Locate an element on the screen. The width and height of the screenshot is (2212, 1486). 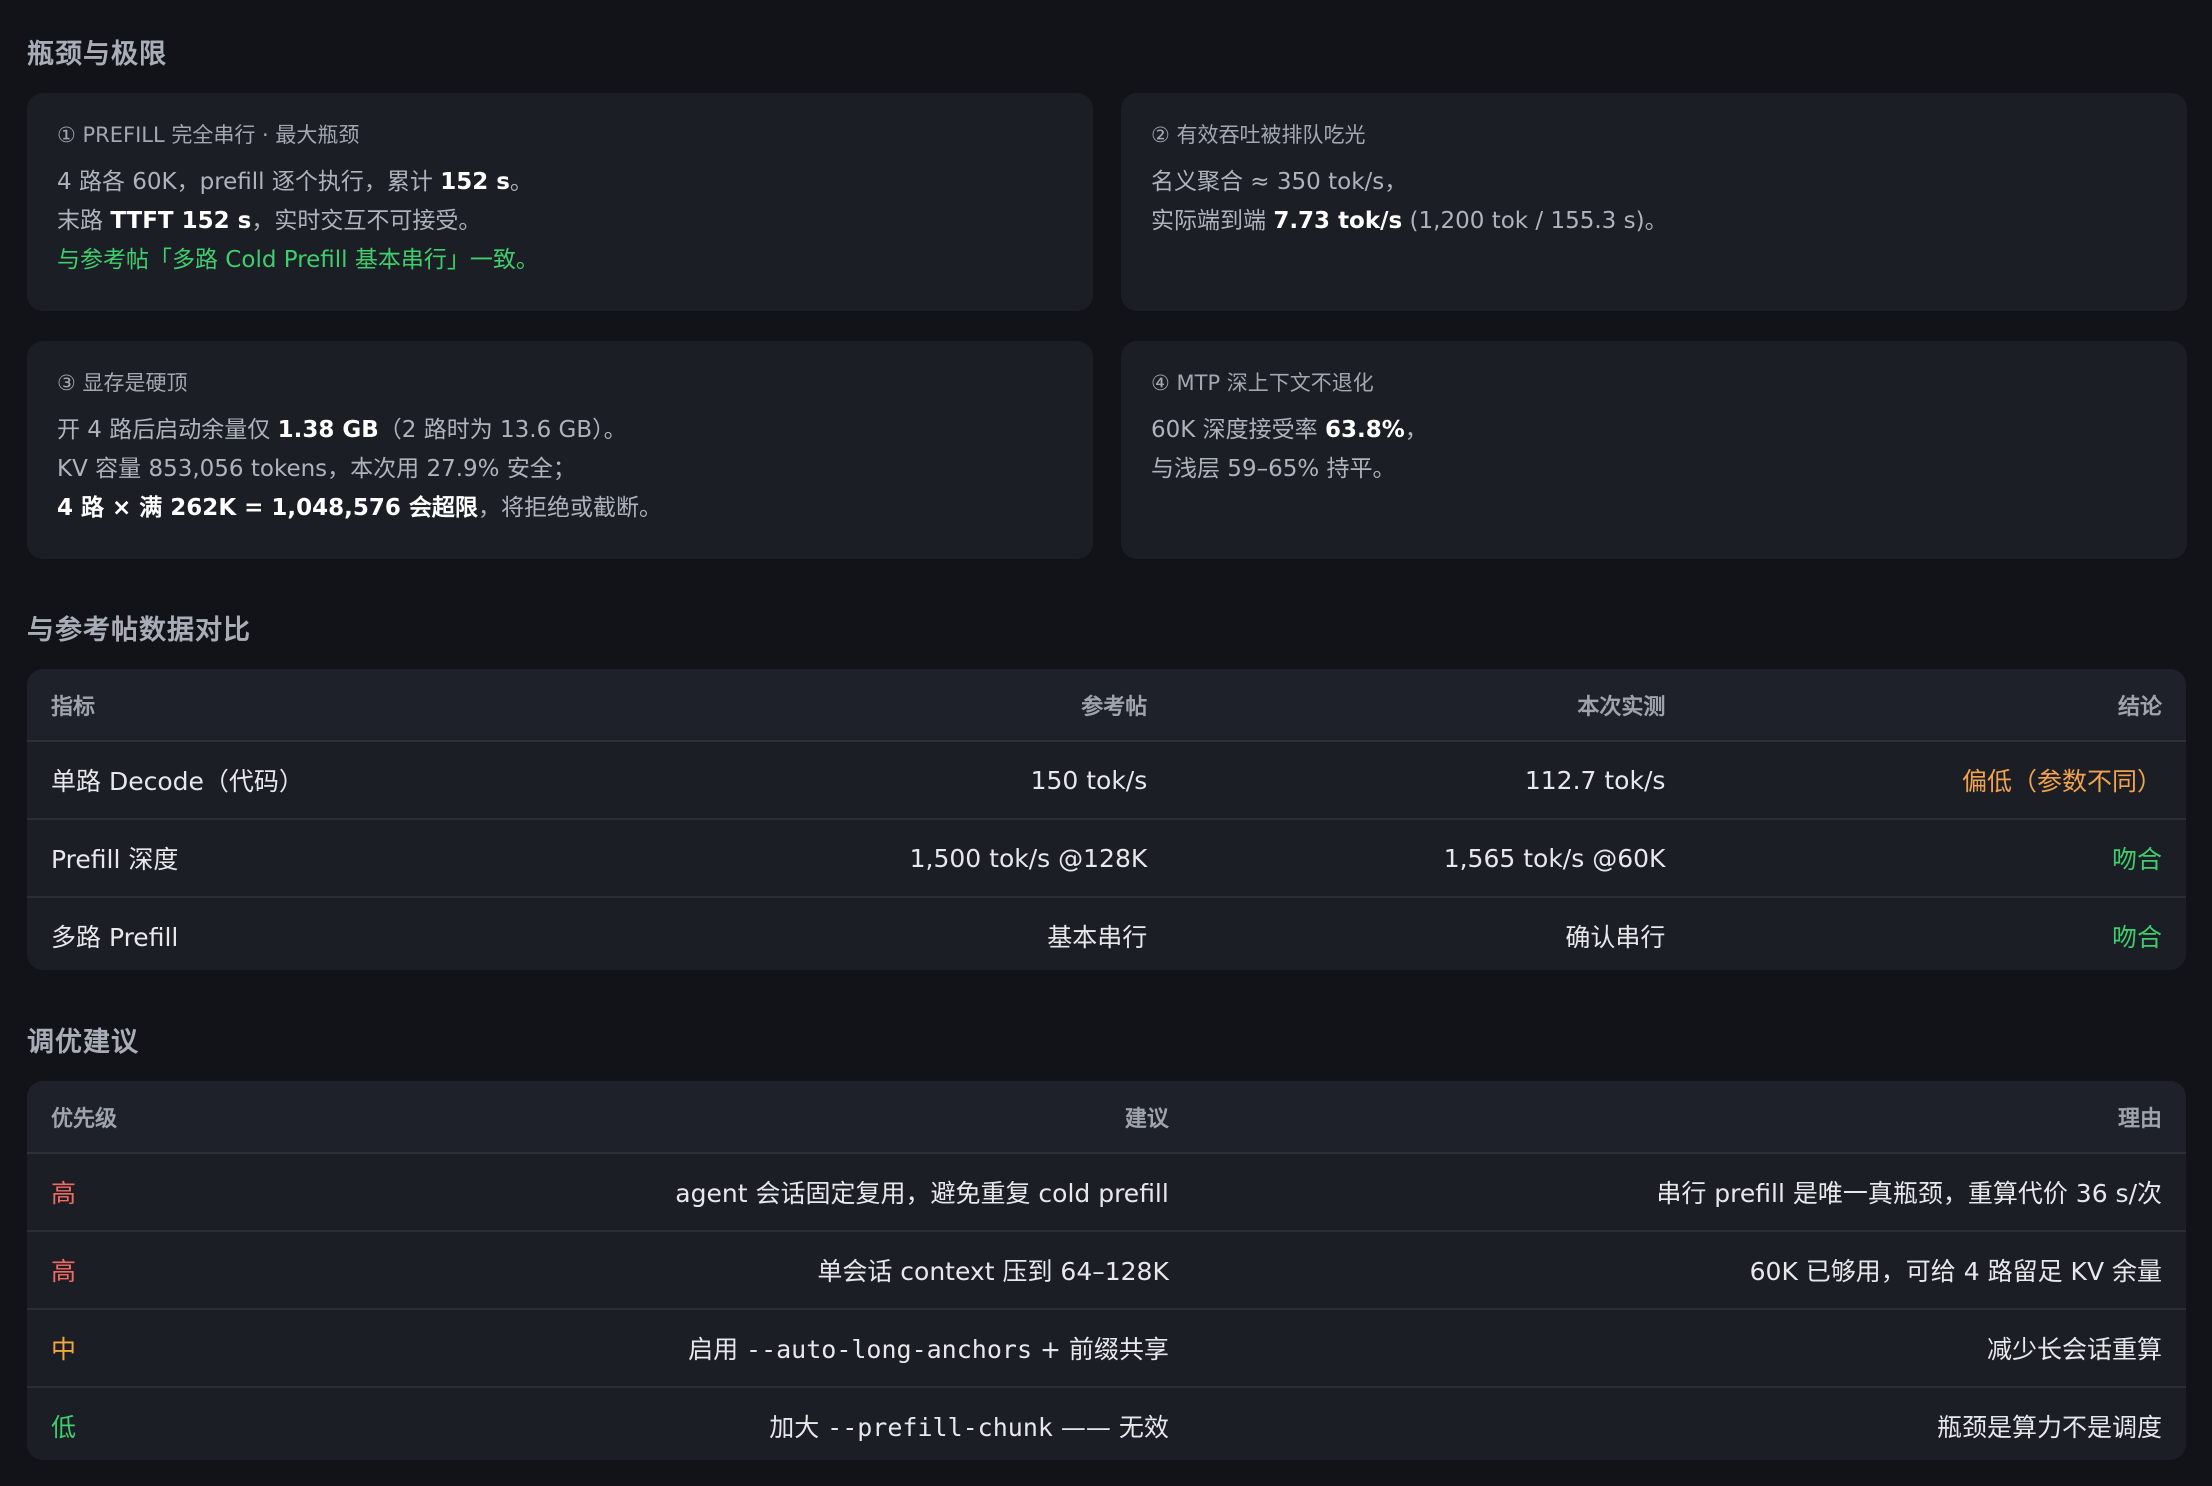
bold-text: 7.73 tok/s is located at coordinates (1338, 221).